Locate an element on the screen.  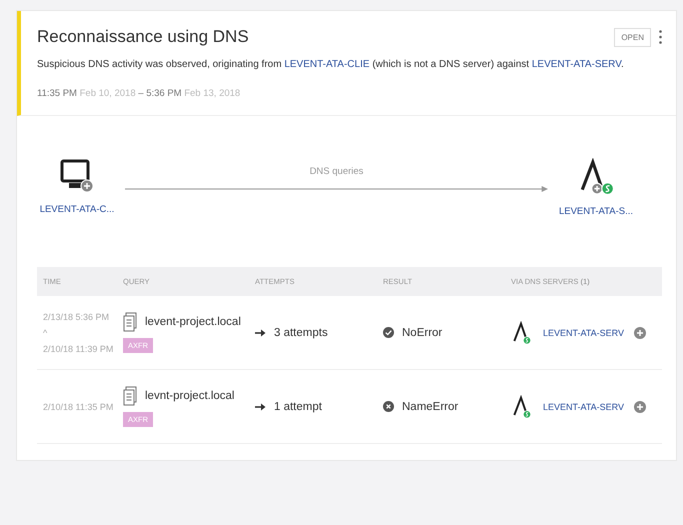
x-circle-icon is located at coordinates (388, 406).